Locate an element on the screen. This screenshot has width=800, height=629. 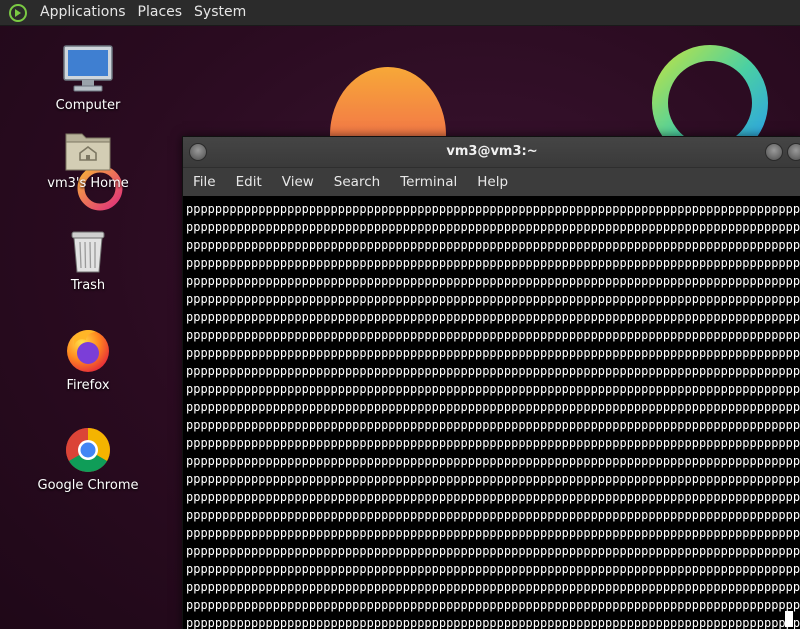
minimize-button is located at coordinates (774, 152).